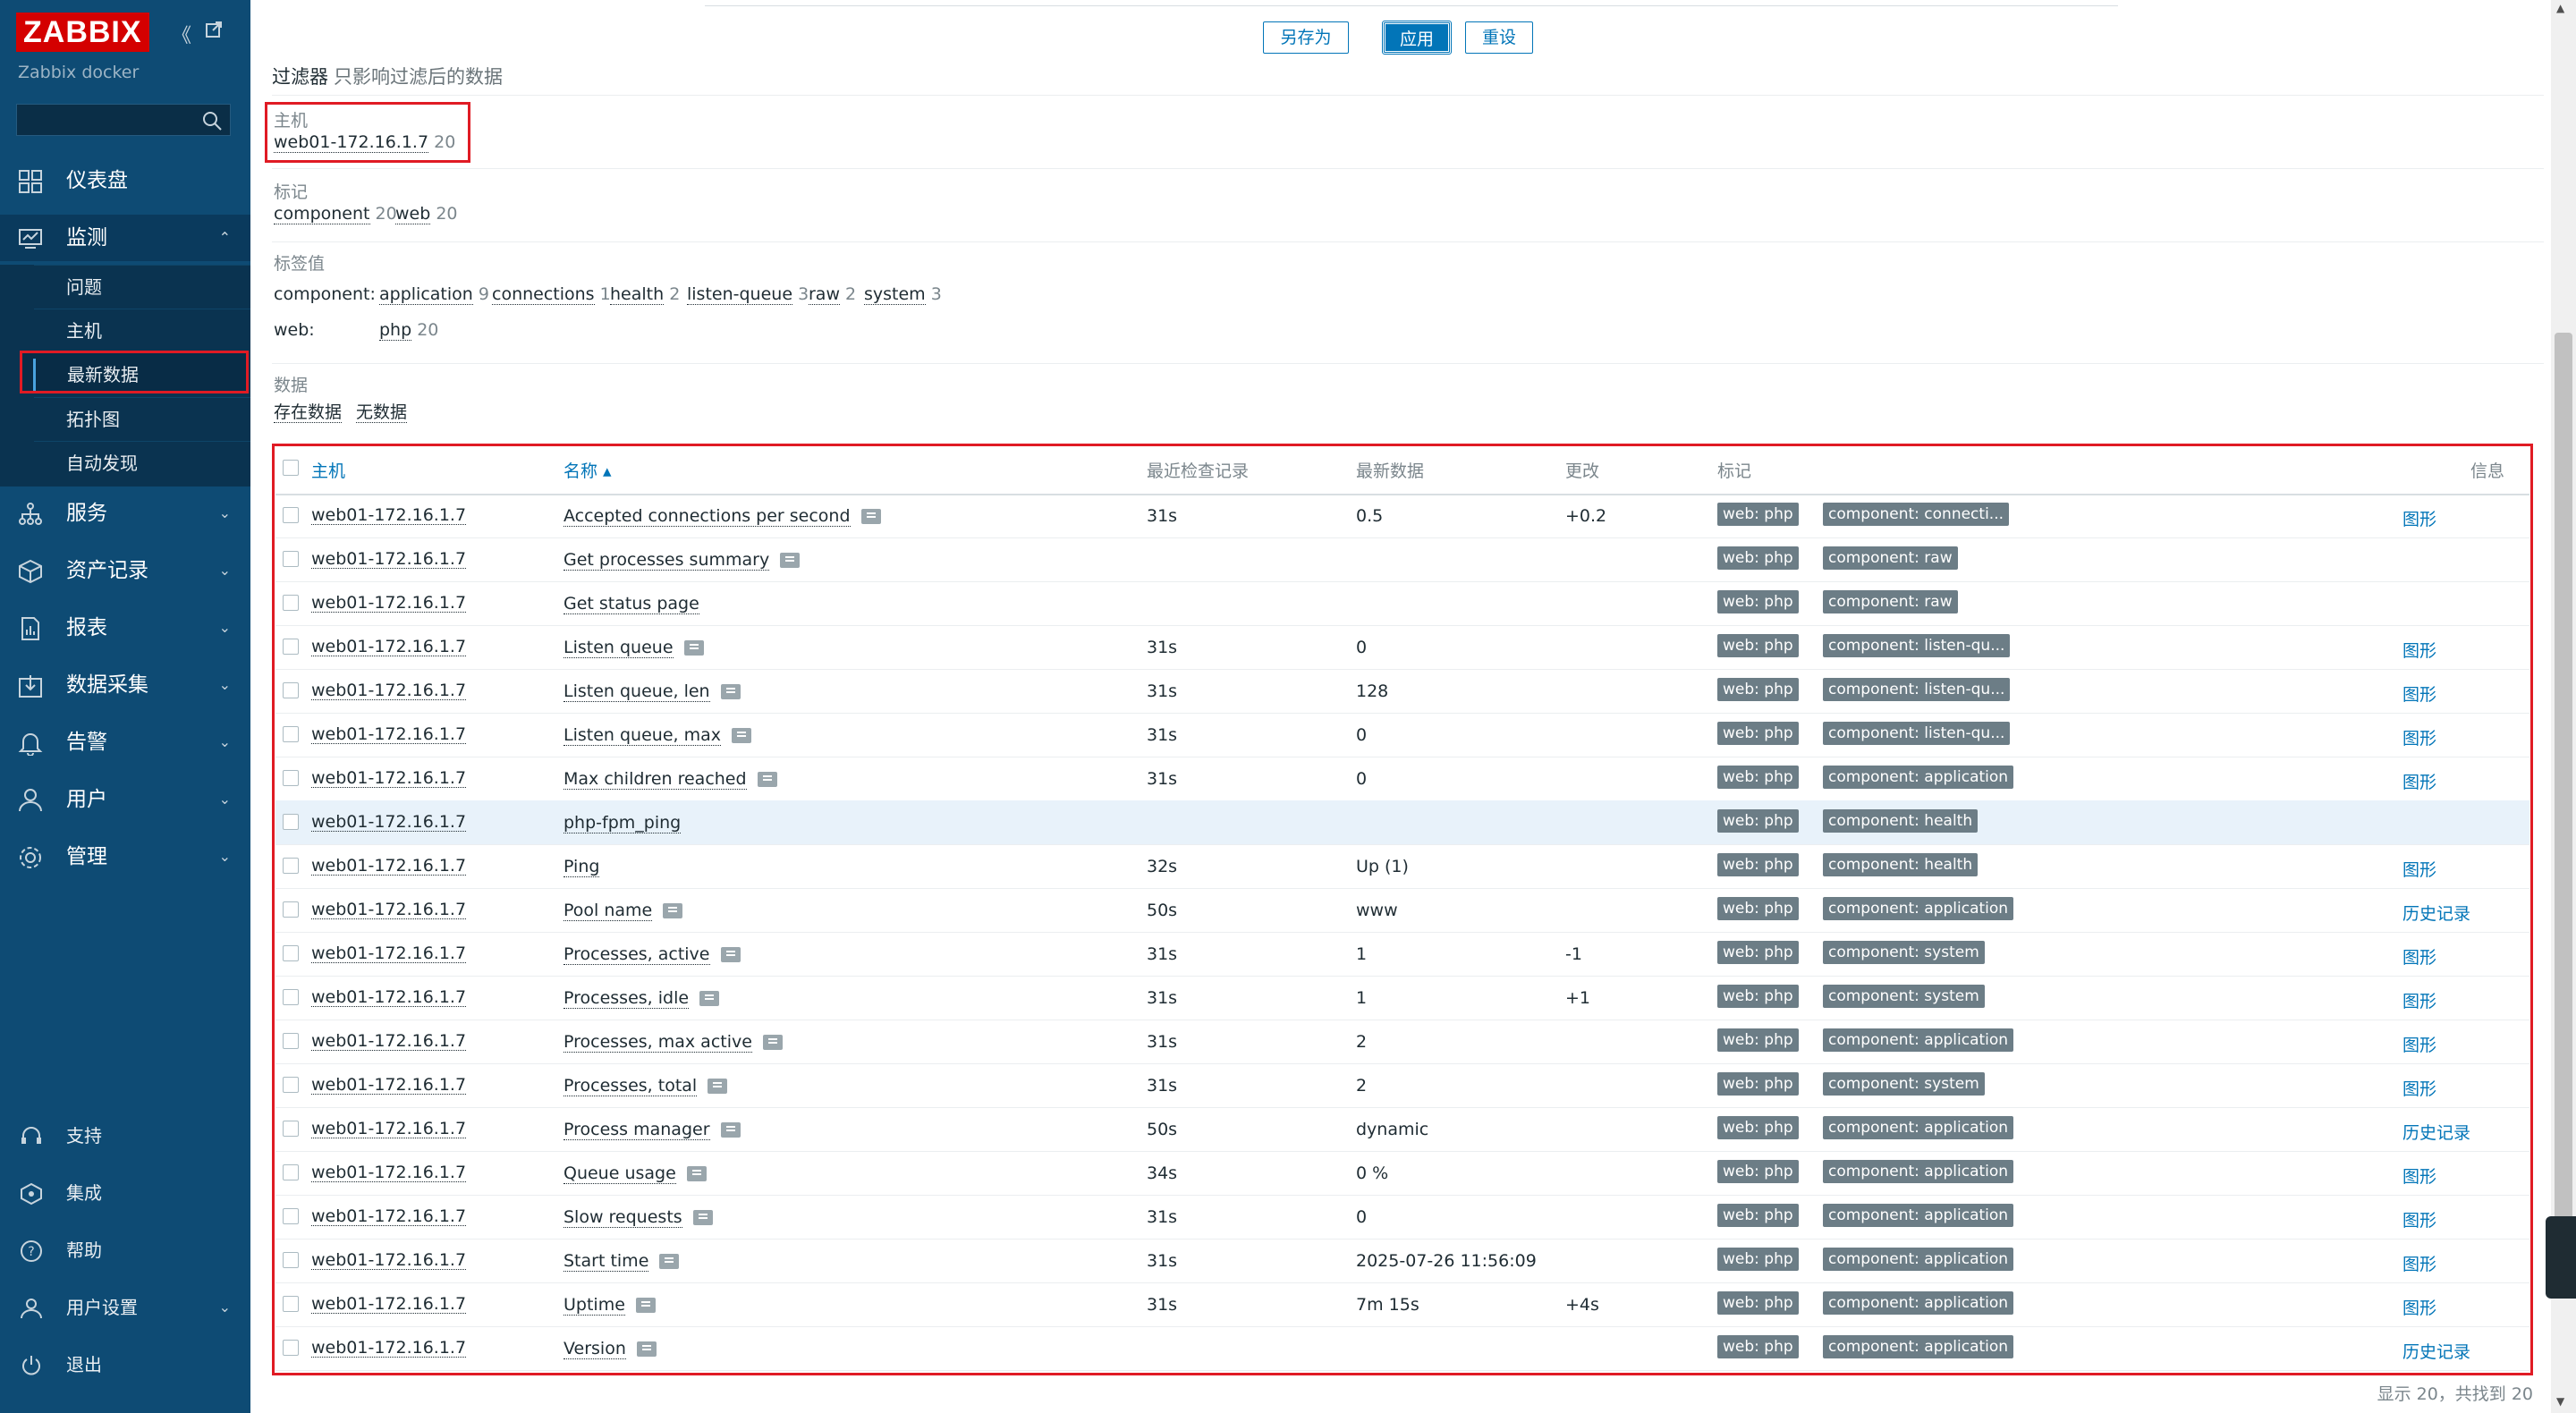 The height and width of the screenshot is (1413, 2576). Describe the element at coordinates (895, 294) in the screenshot. I see `tag-value-link: system` at that location.